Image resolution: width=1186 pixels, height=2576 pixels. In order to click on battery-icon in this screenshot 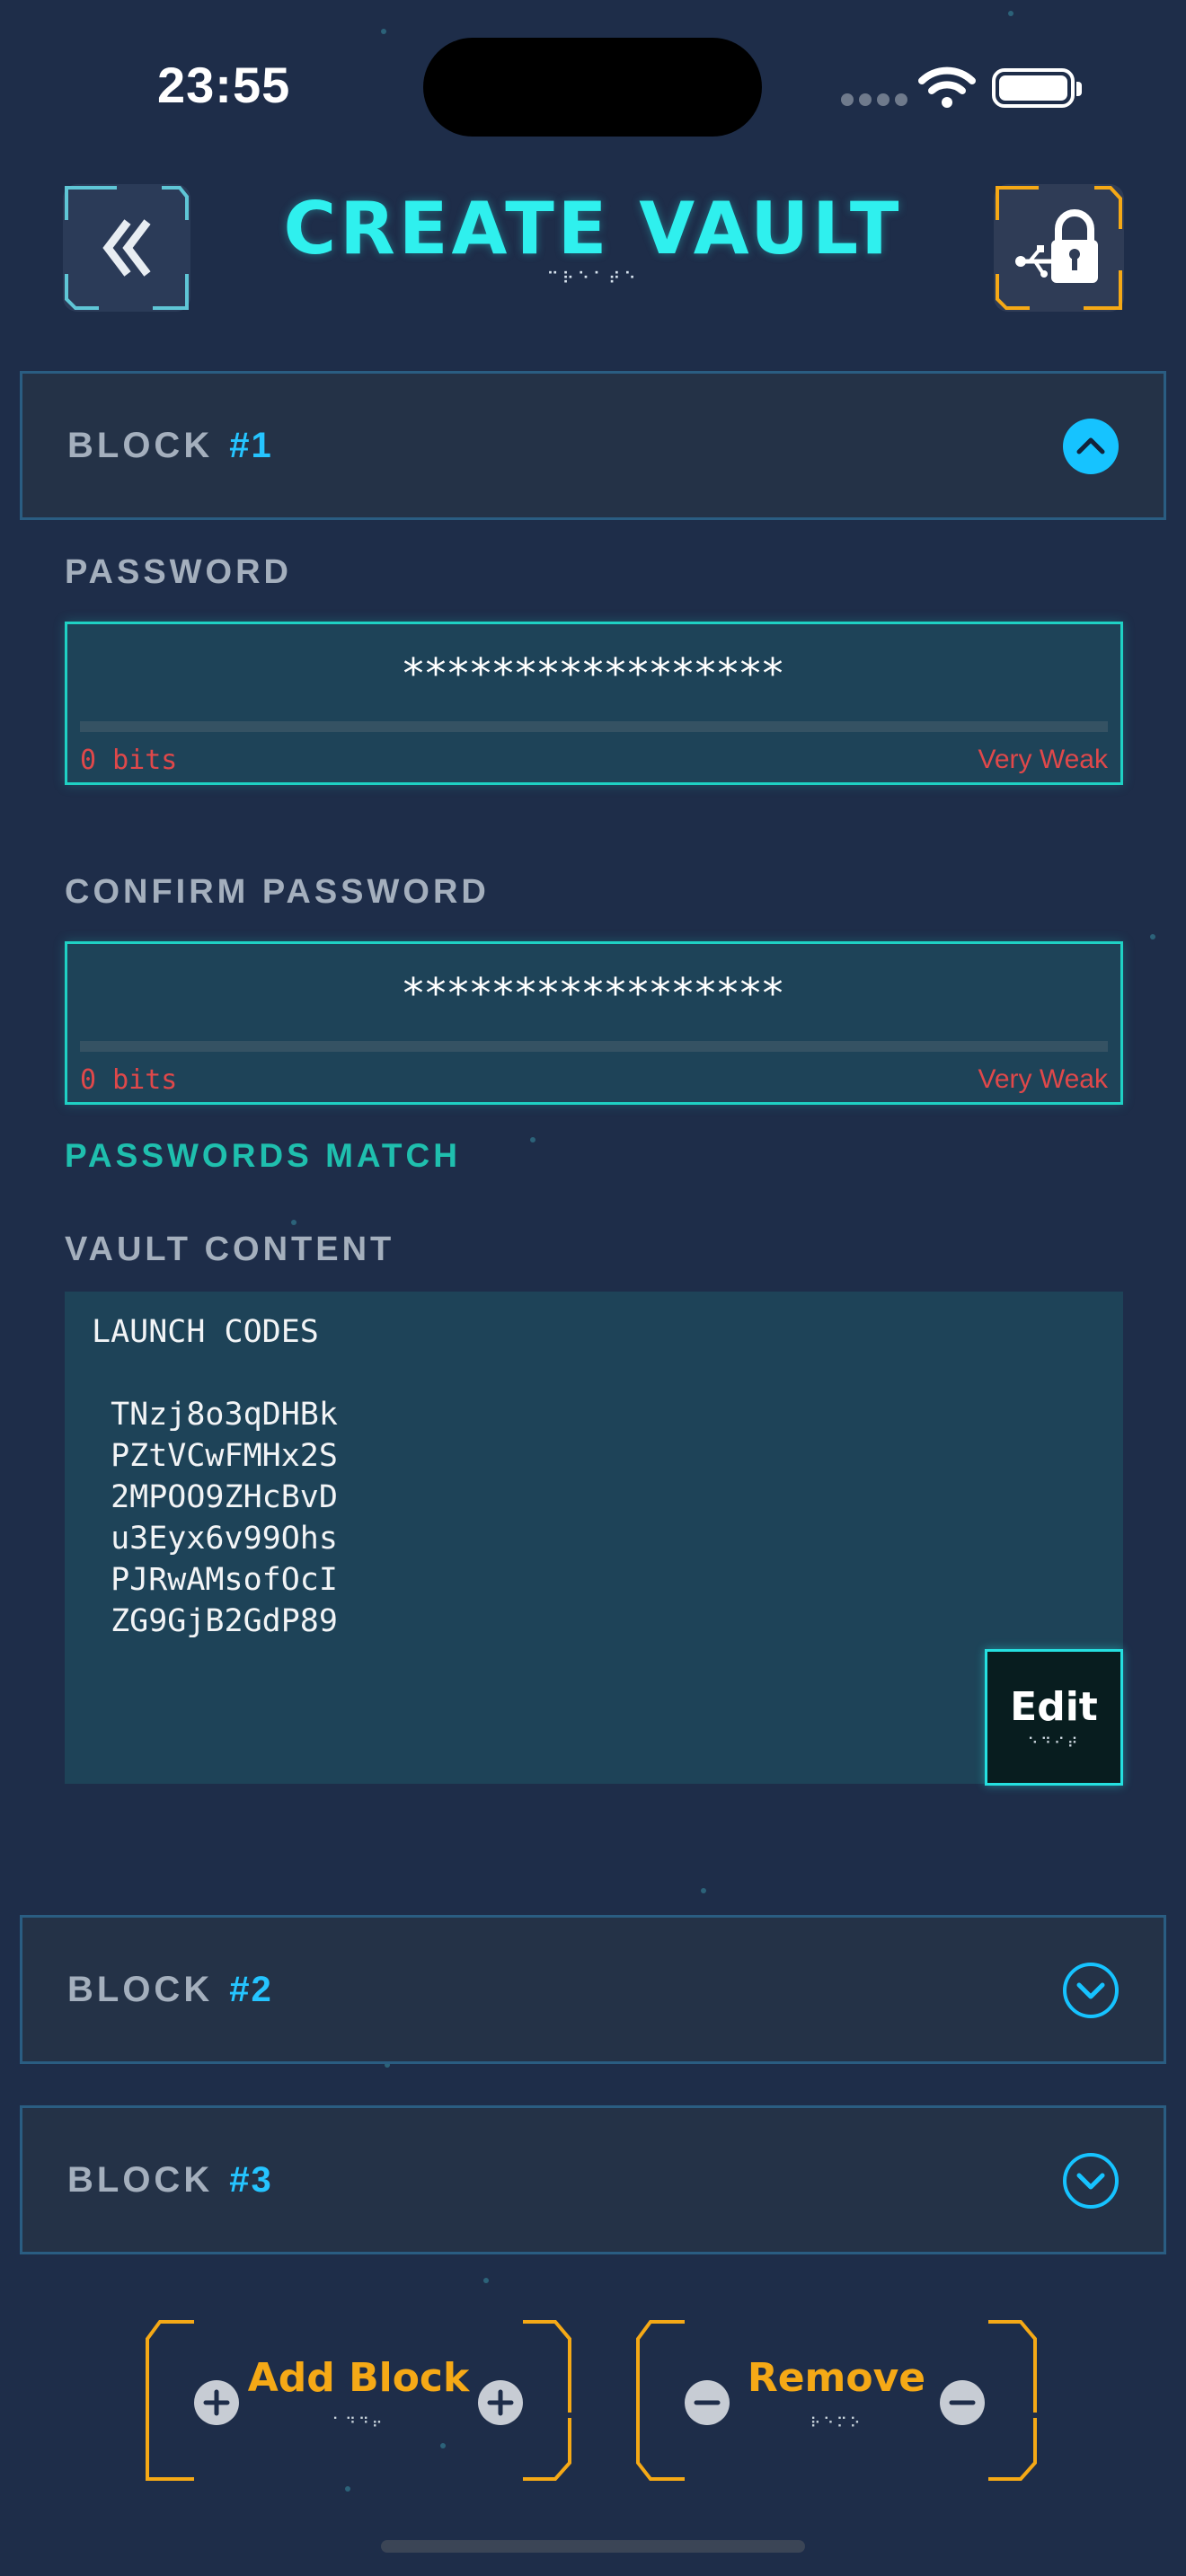, I will do `click(1037, 88)`.